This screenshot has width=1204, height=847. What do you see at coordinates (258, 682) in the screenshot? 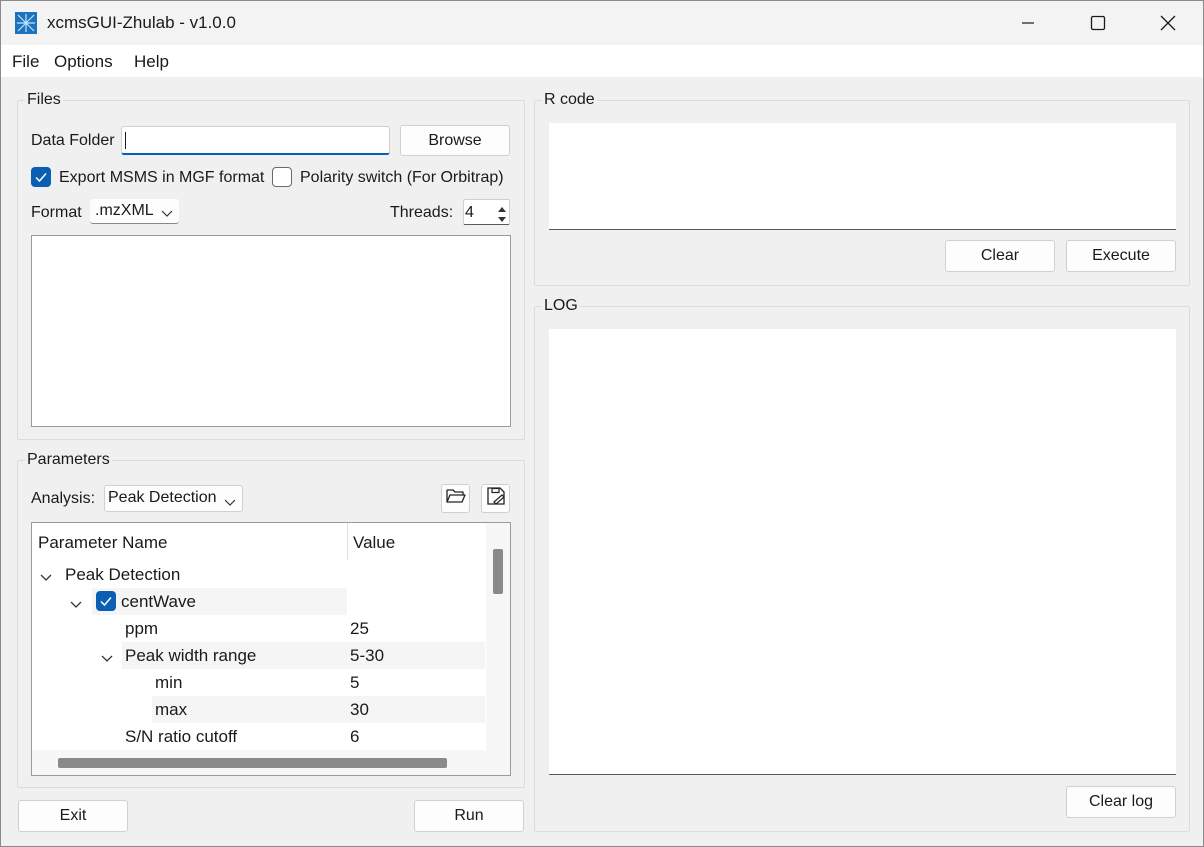
I see `tree-row: min 5` at bounding box center [258, 682].